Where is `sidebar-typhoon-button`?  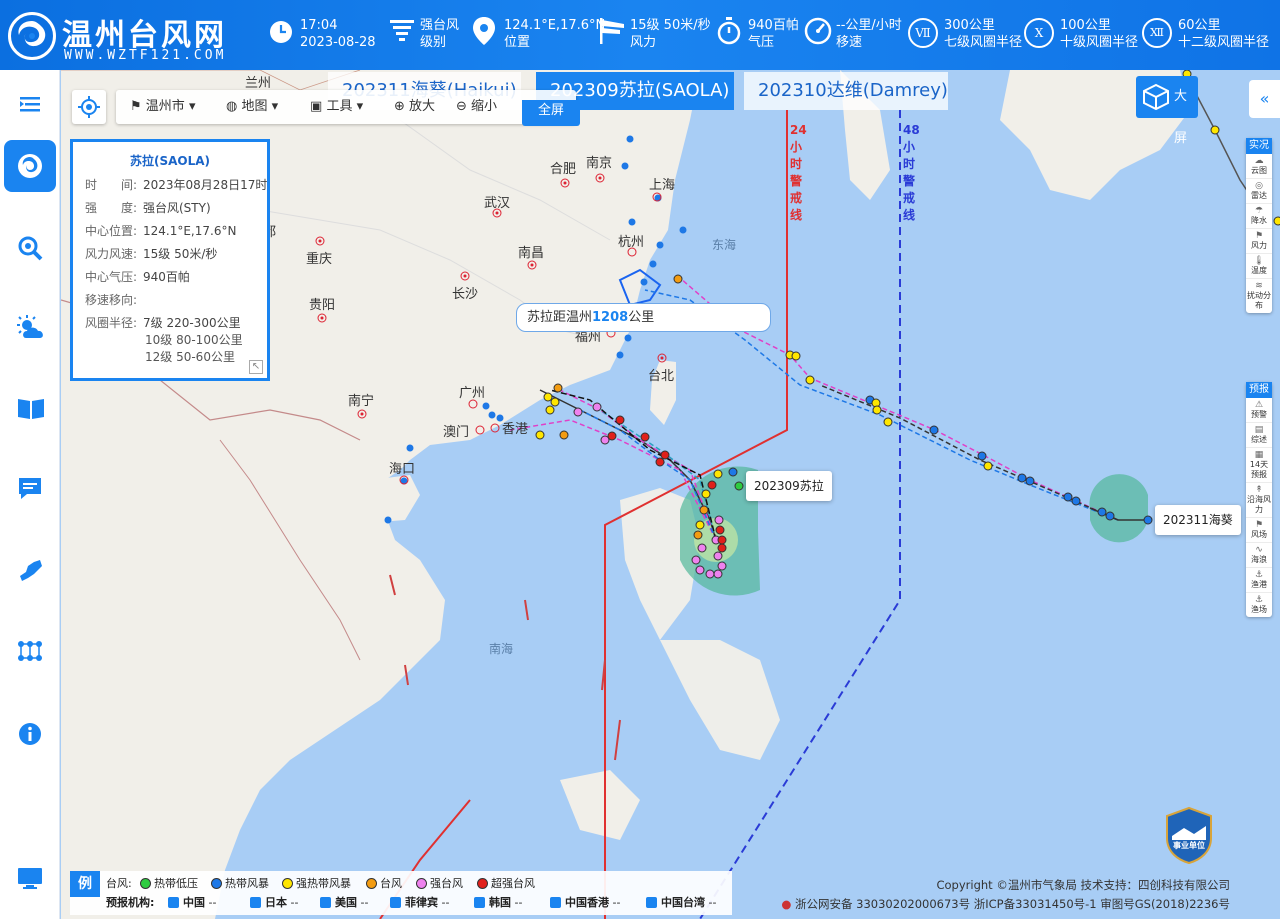 sidebar-typhoon-button is located at coordinates (30, 166).